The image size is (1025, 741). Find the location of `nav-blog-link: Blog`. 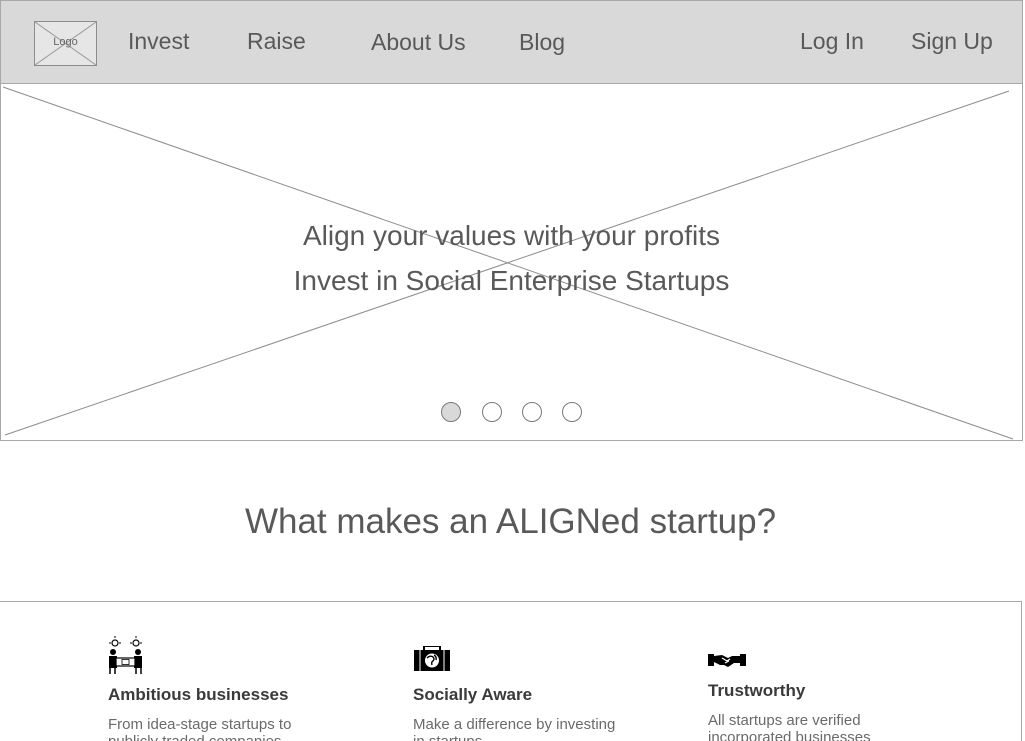

nav-blog-link: Blog is located at coordinates (542, 42).